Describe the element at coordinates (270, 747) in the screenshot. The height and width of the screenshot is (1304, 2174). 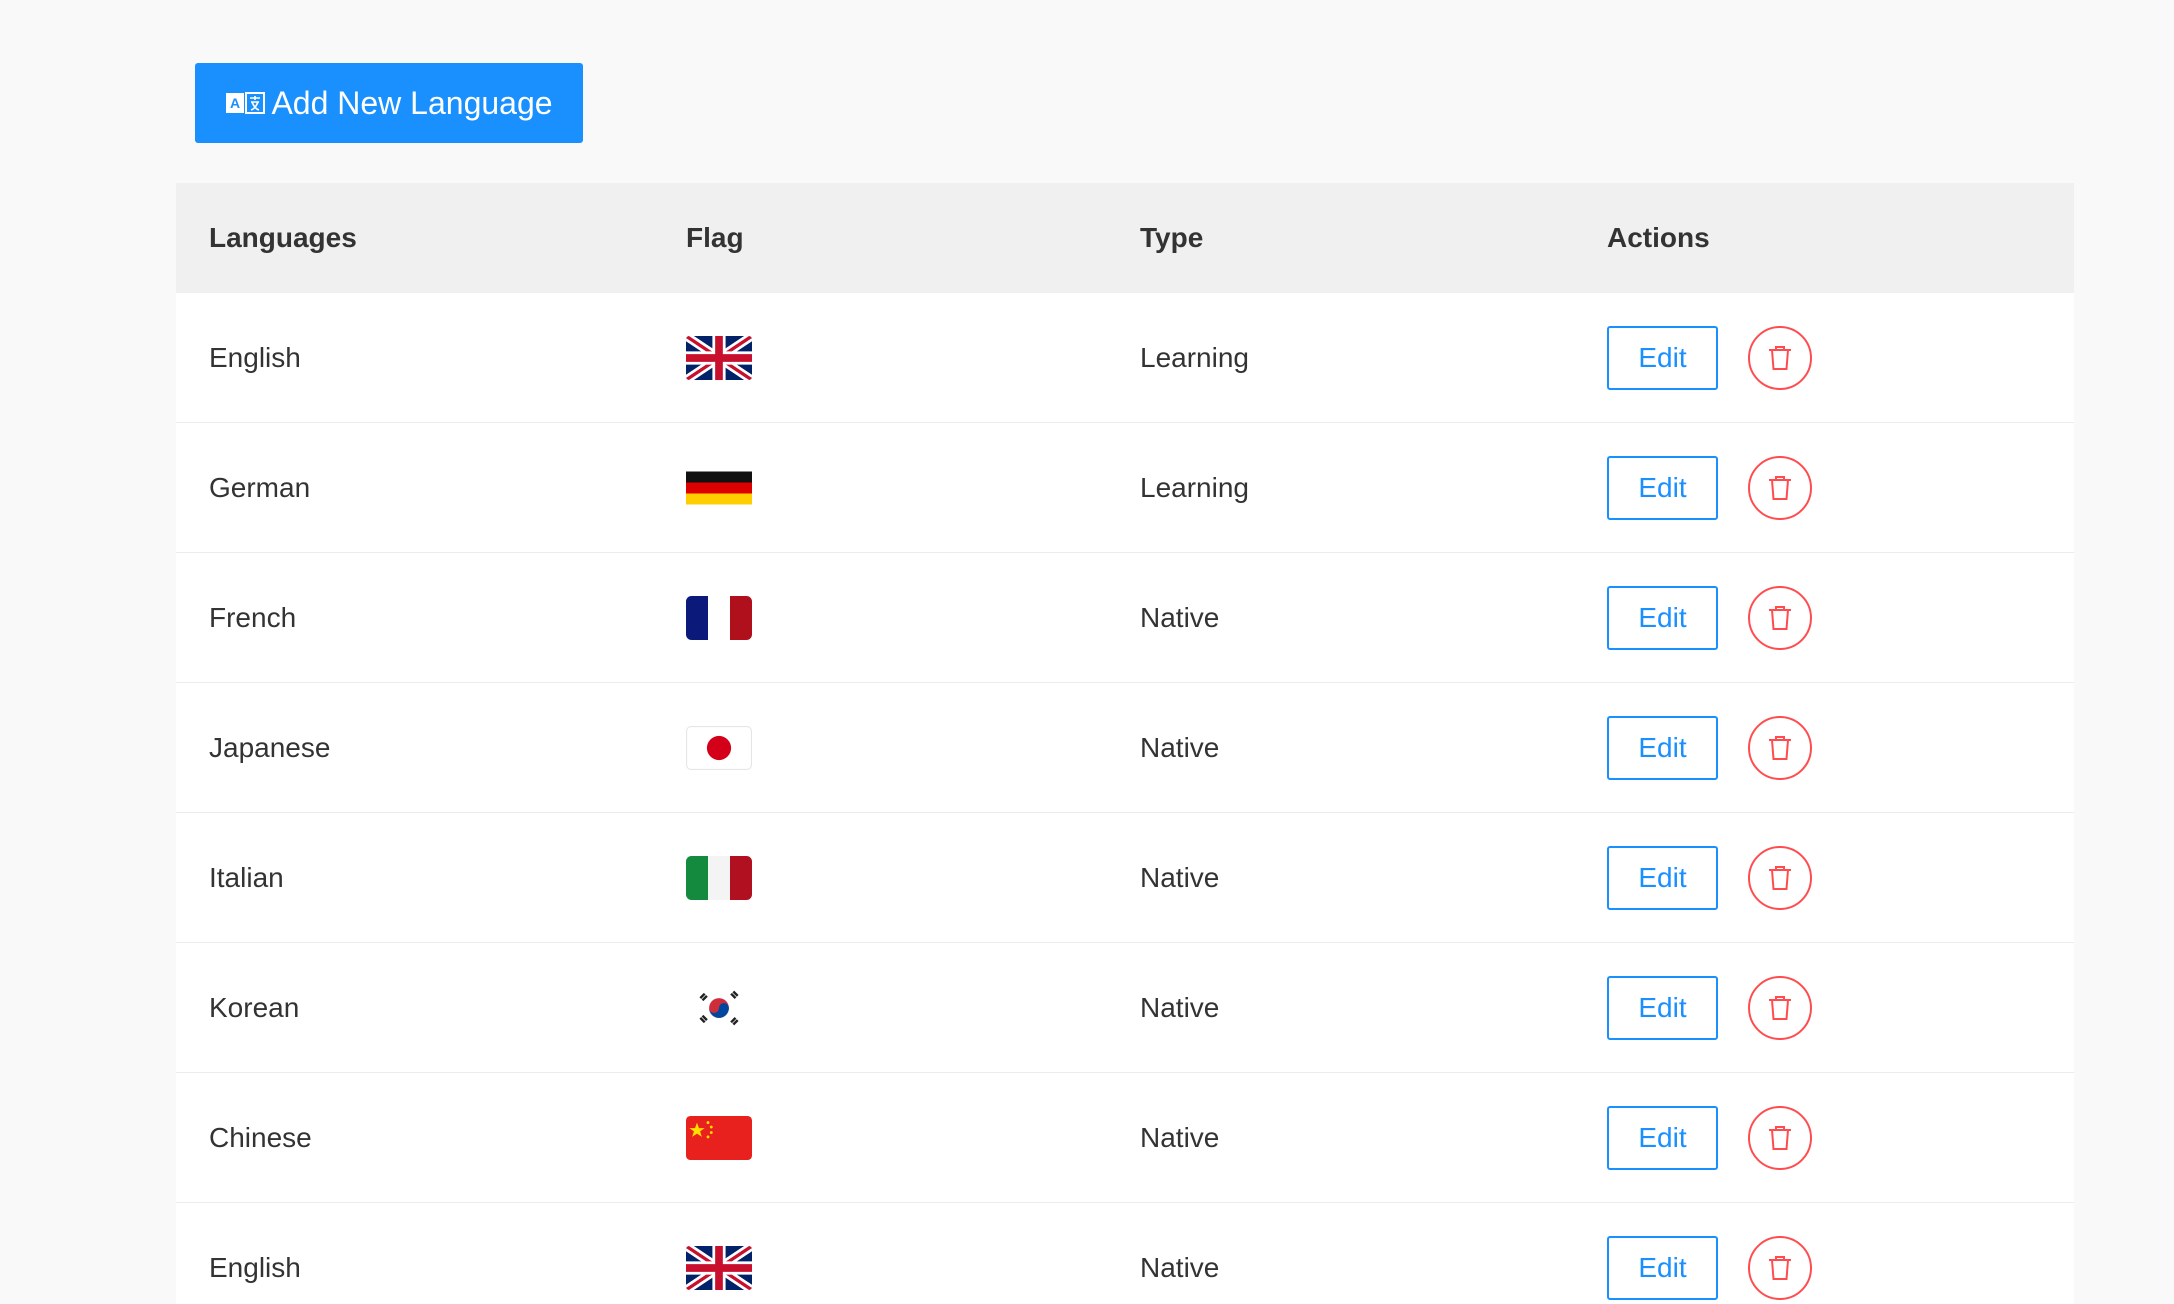
I see `language-name: Japanese` at that location.